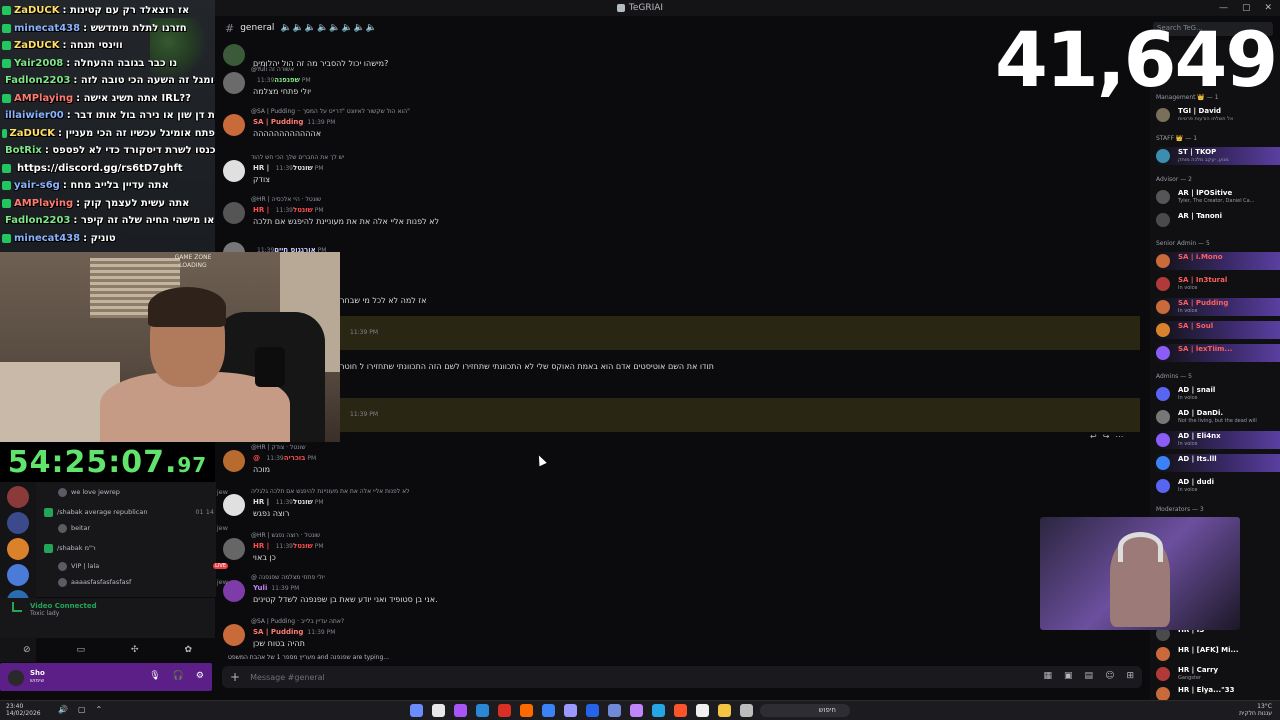 Image resolution: width=1280 pixels, height=720 pixels. I want to click on channel-name: general, so click(257, 28).